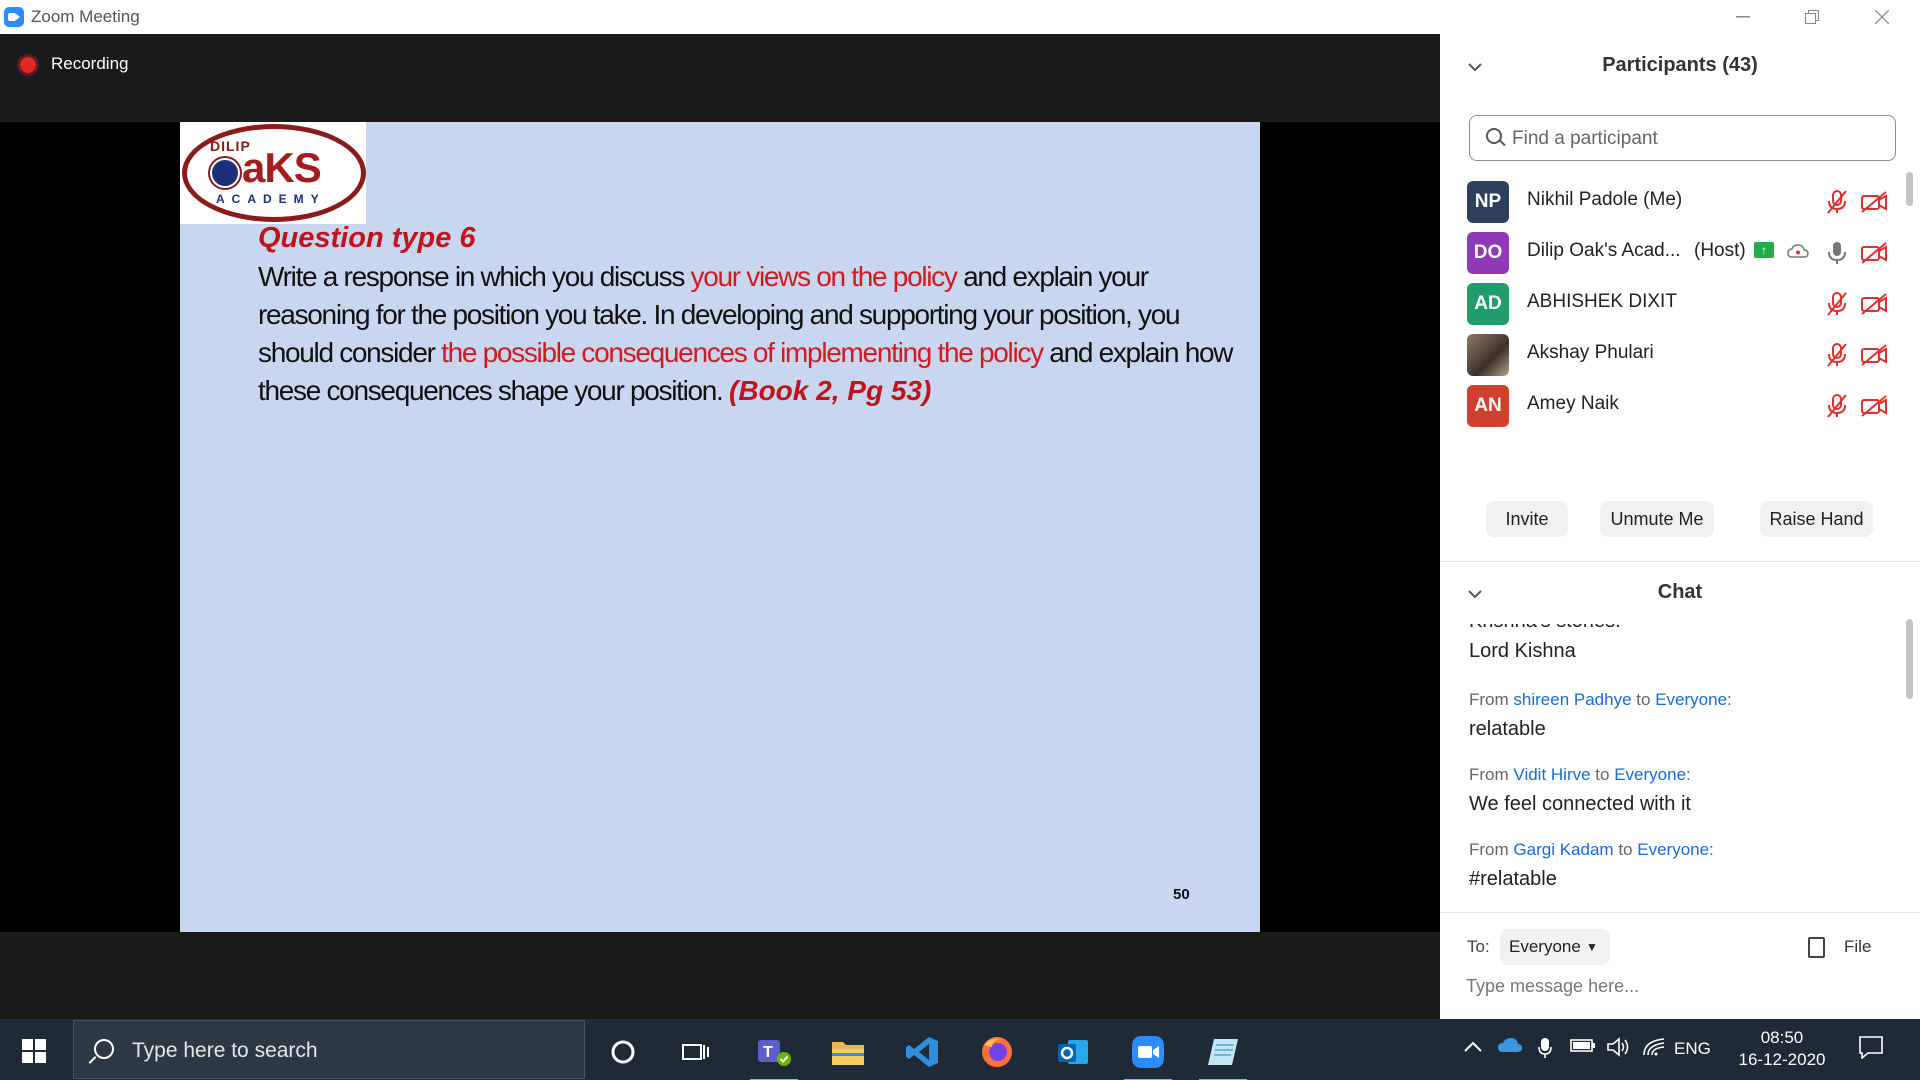 The width and height of the screenshot is (1920, 1080). What do you see at coordinates (1507, 729) in the screenshot?
I see `chat-message-body: relatable` at bounding box center [1507, 729].